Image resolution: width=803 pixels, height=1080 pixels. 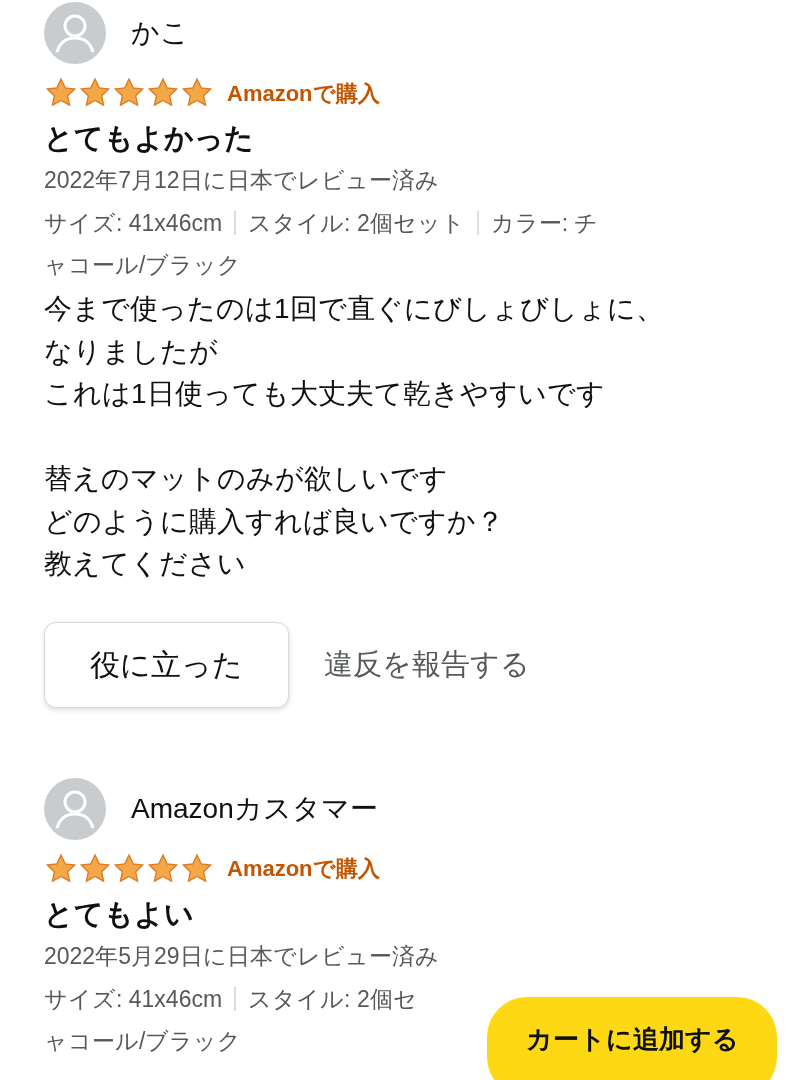 What do you see at coordinates (246, 479) in the screenshot?
I see `review-text: 替えのマットのみが欲しいです` at bounding box center [246, 479].